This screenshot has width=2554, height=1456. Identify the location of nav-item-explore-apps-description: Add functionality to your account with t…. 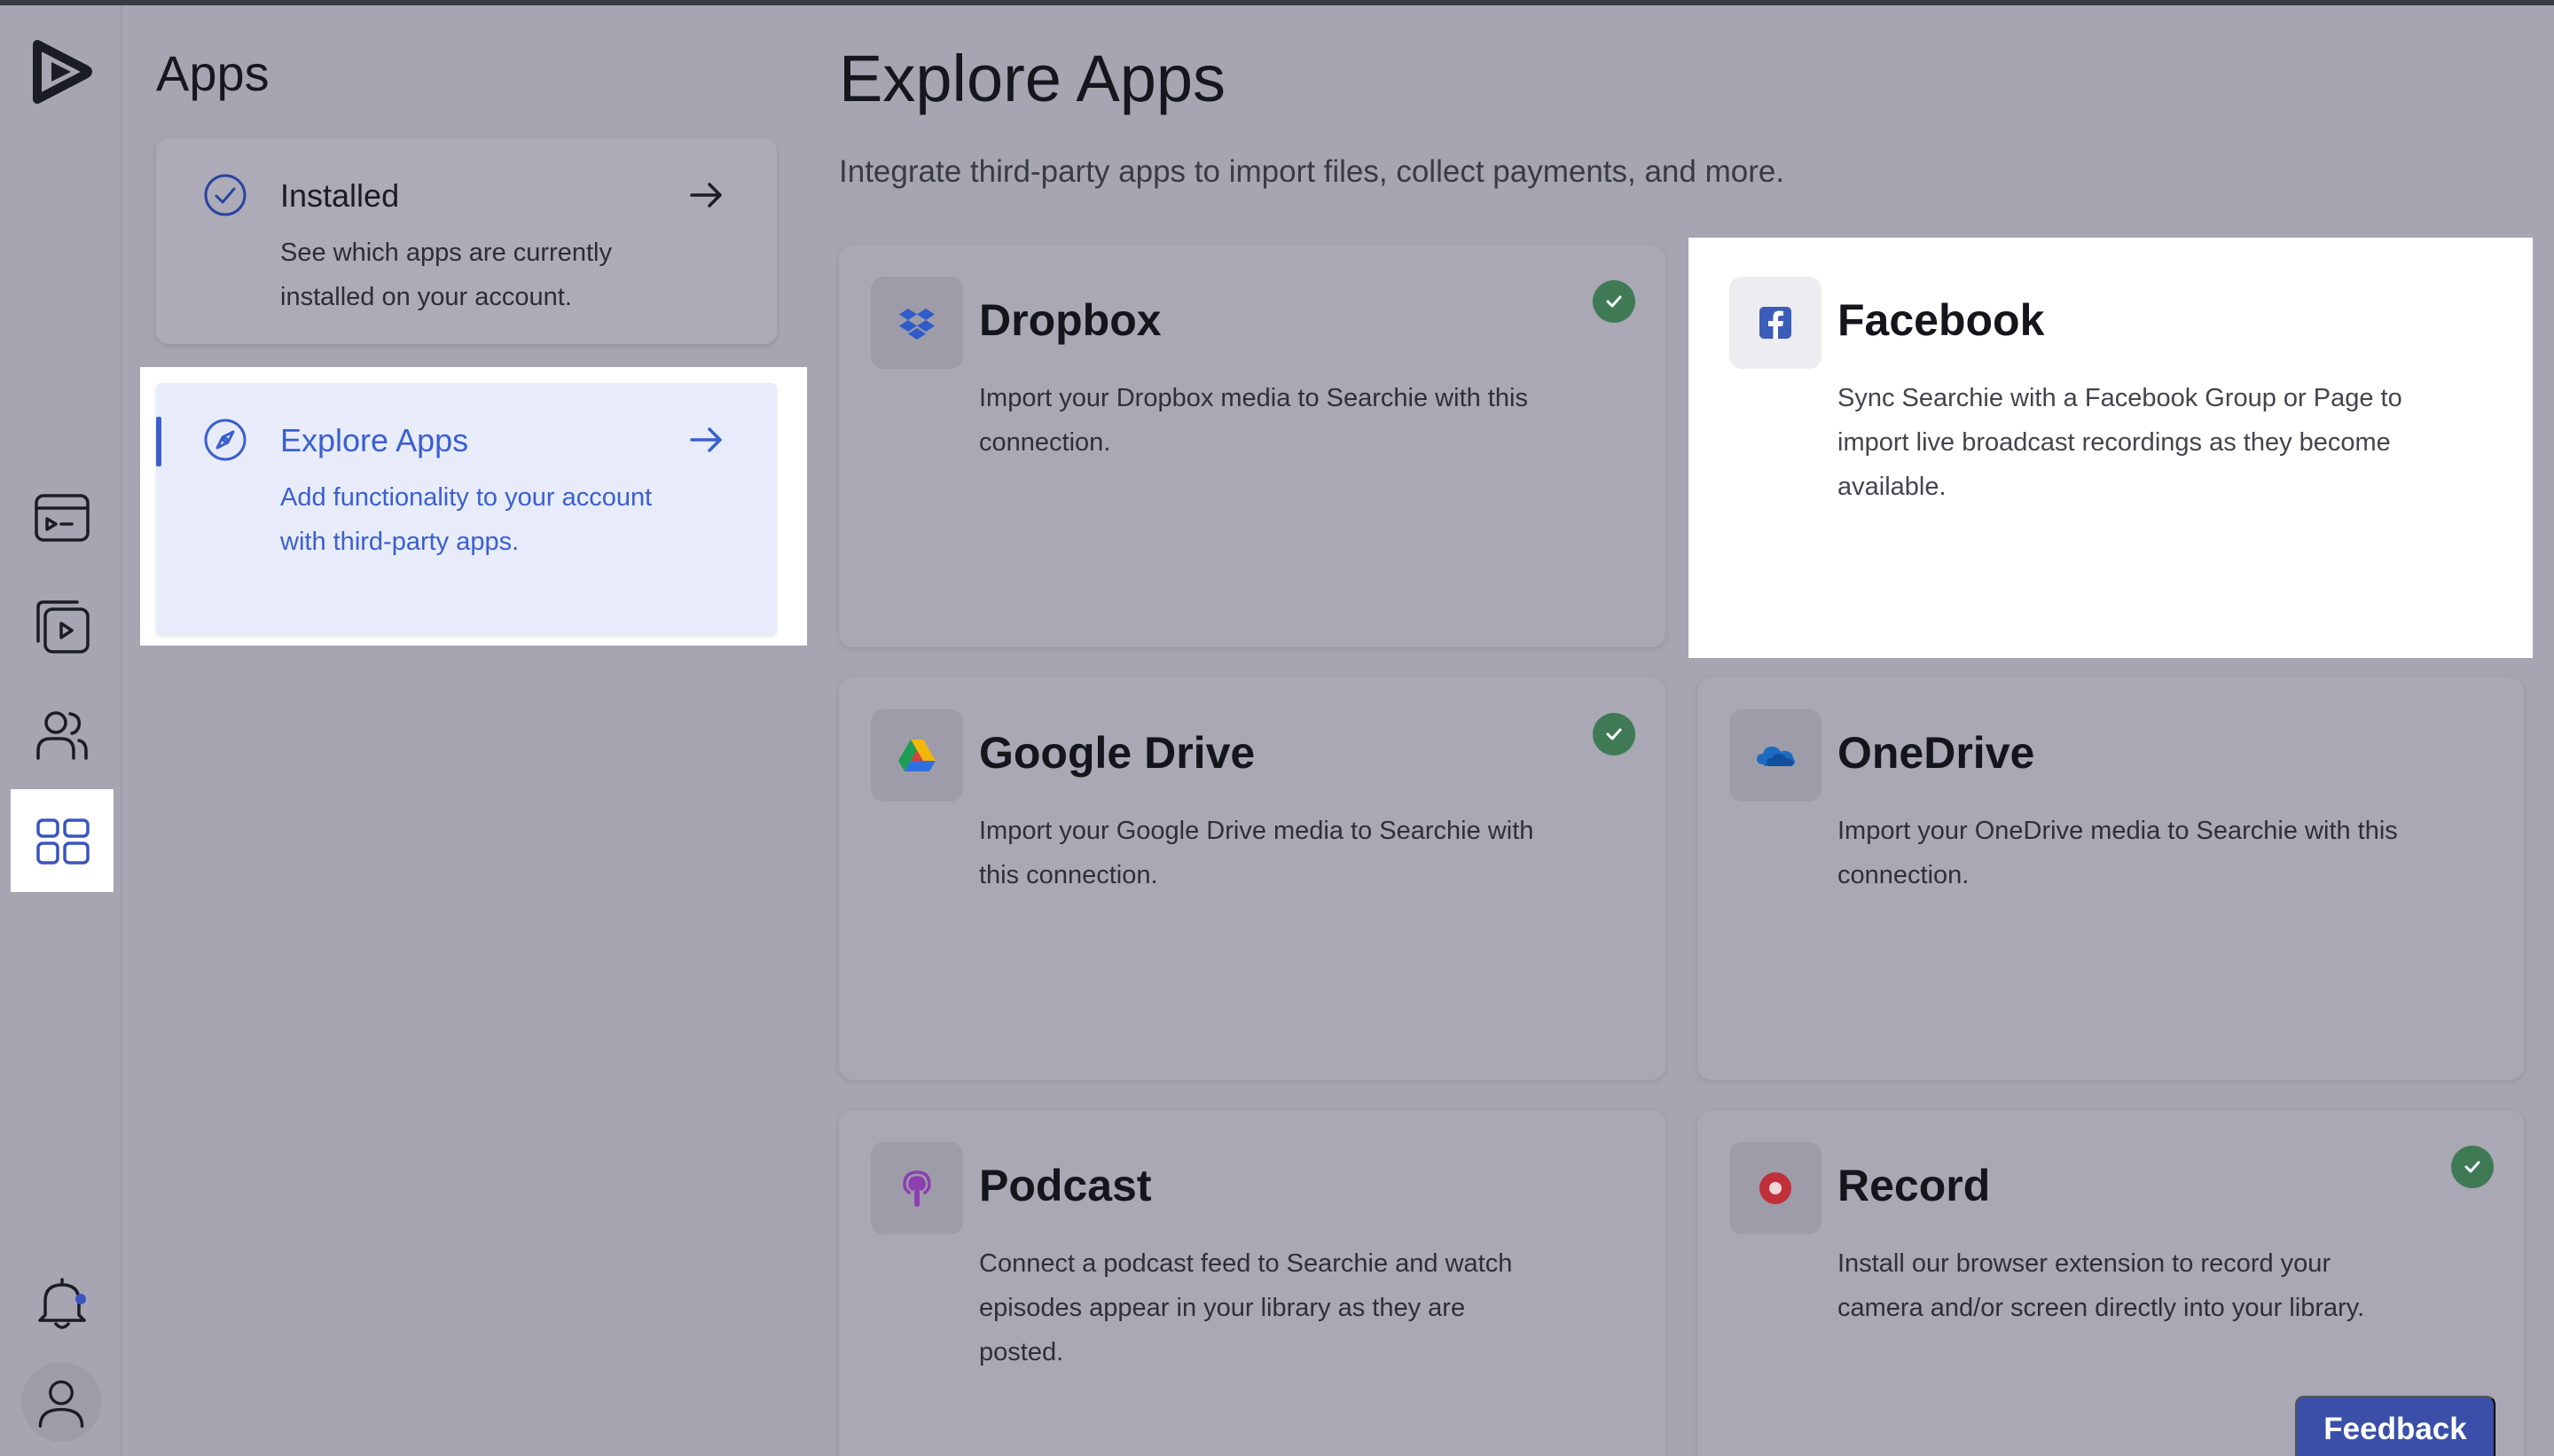
(466, 519).